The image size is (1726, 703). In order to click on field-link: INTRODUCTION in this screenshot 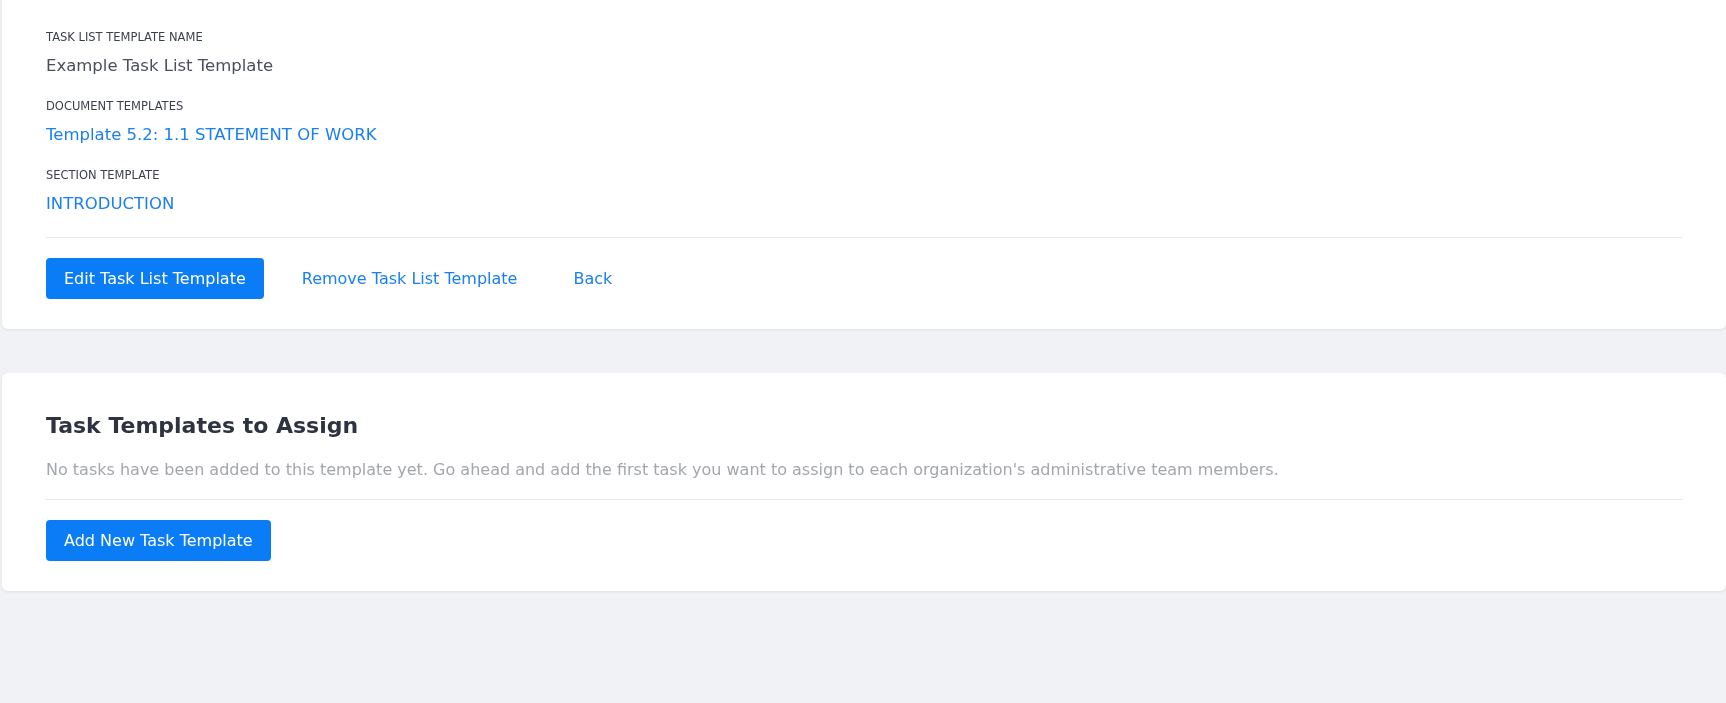, I will do `click(864, 203)`.